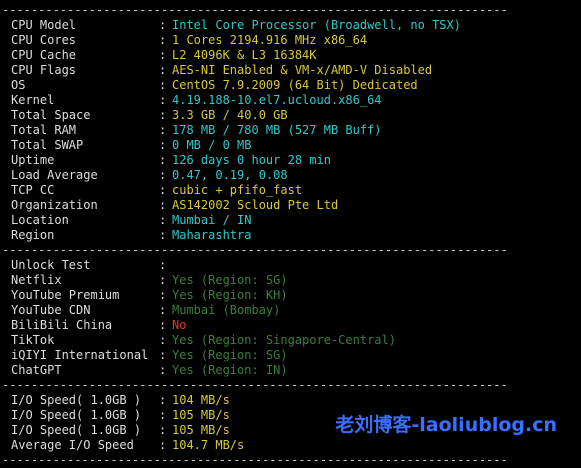 The width and height of the screenshot is (581, 468). I want to click on info-row-value: 126 days 0 hour 28 min, so click(251, 160).